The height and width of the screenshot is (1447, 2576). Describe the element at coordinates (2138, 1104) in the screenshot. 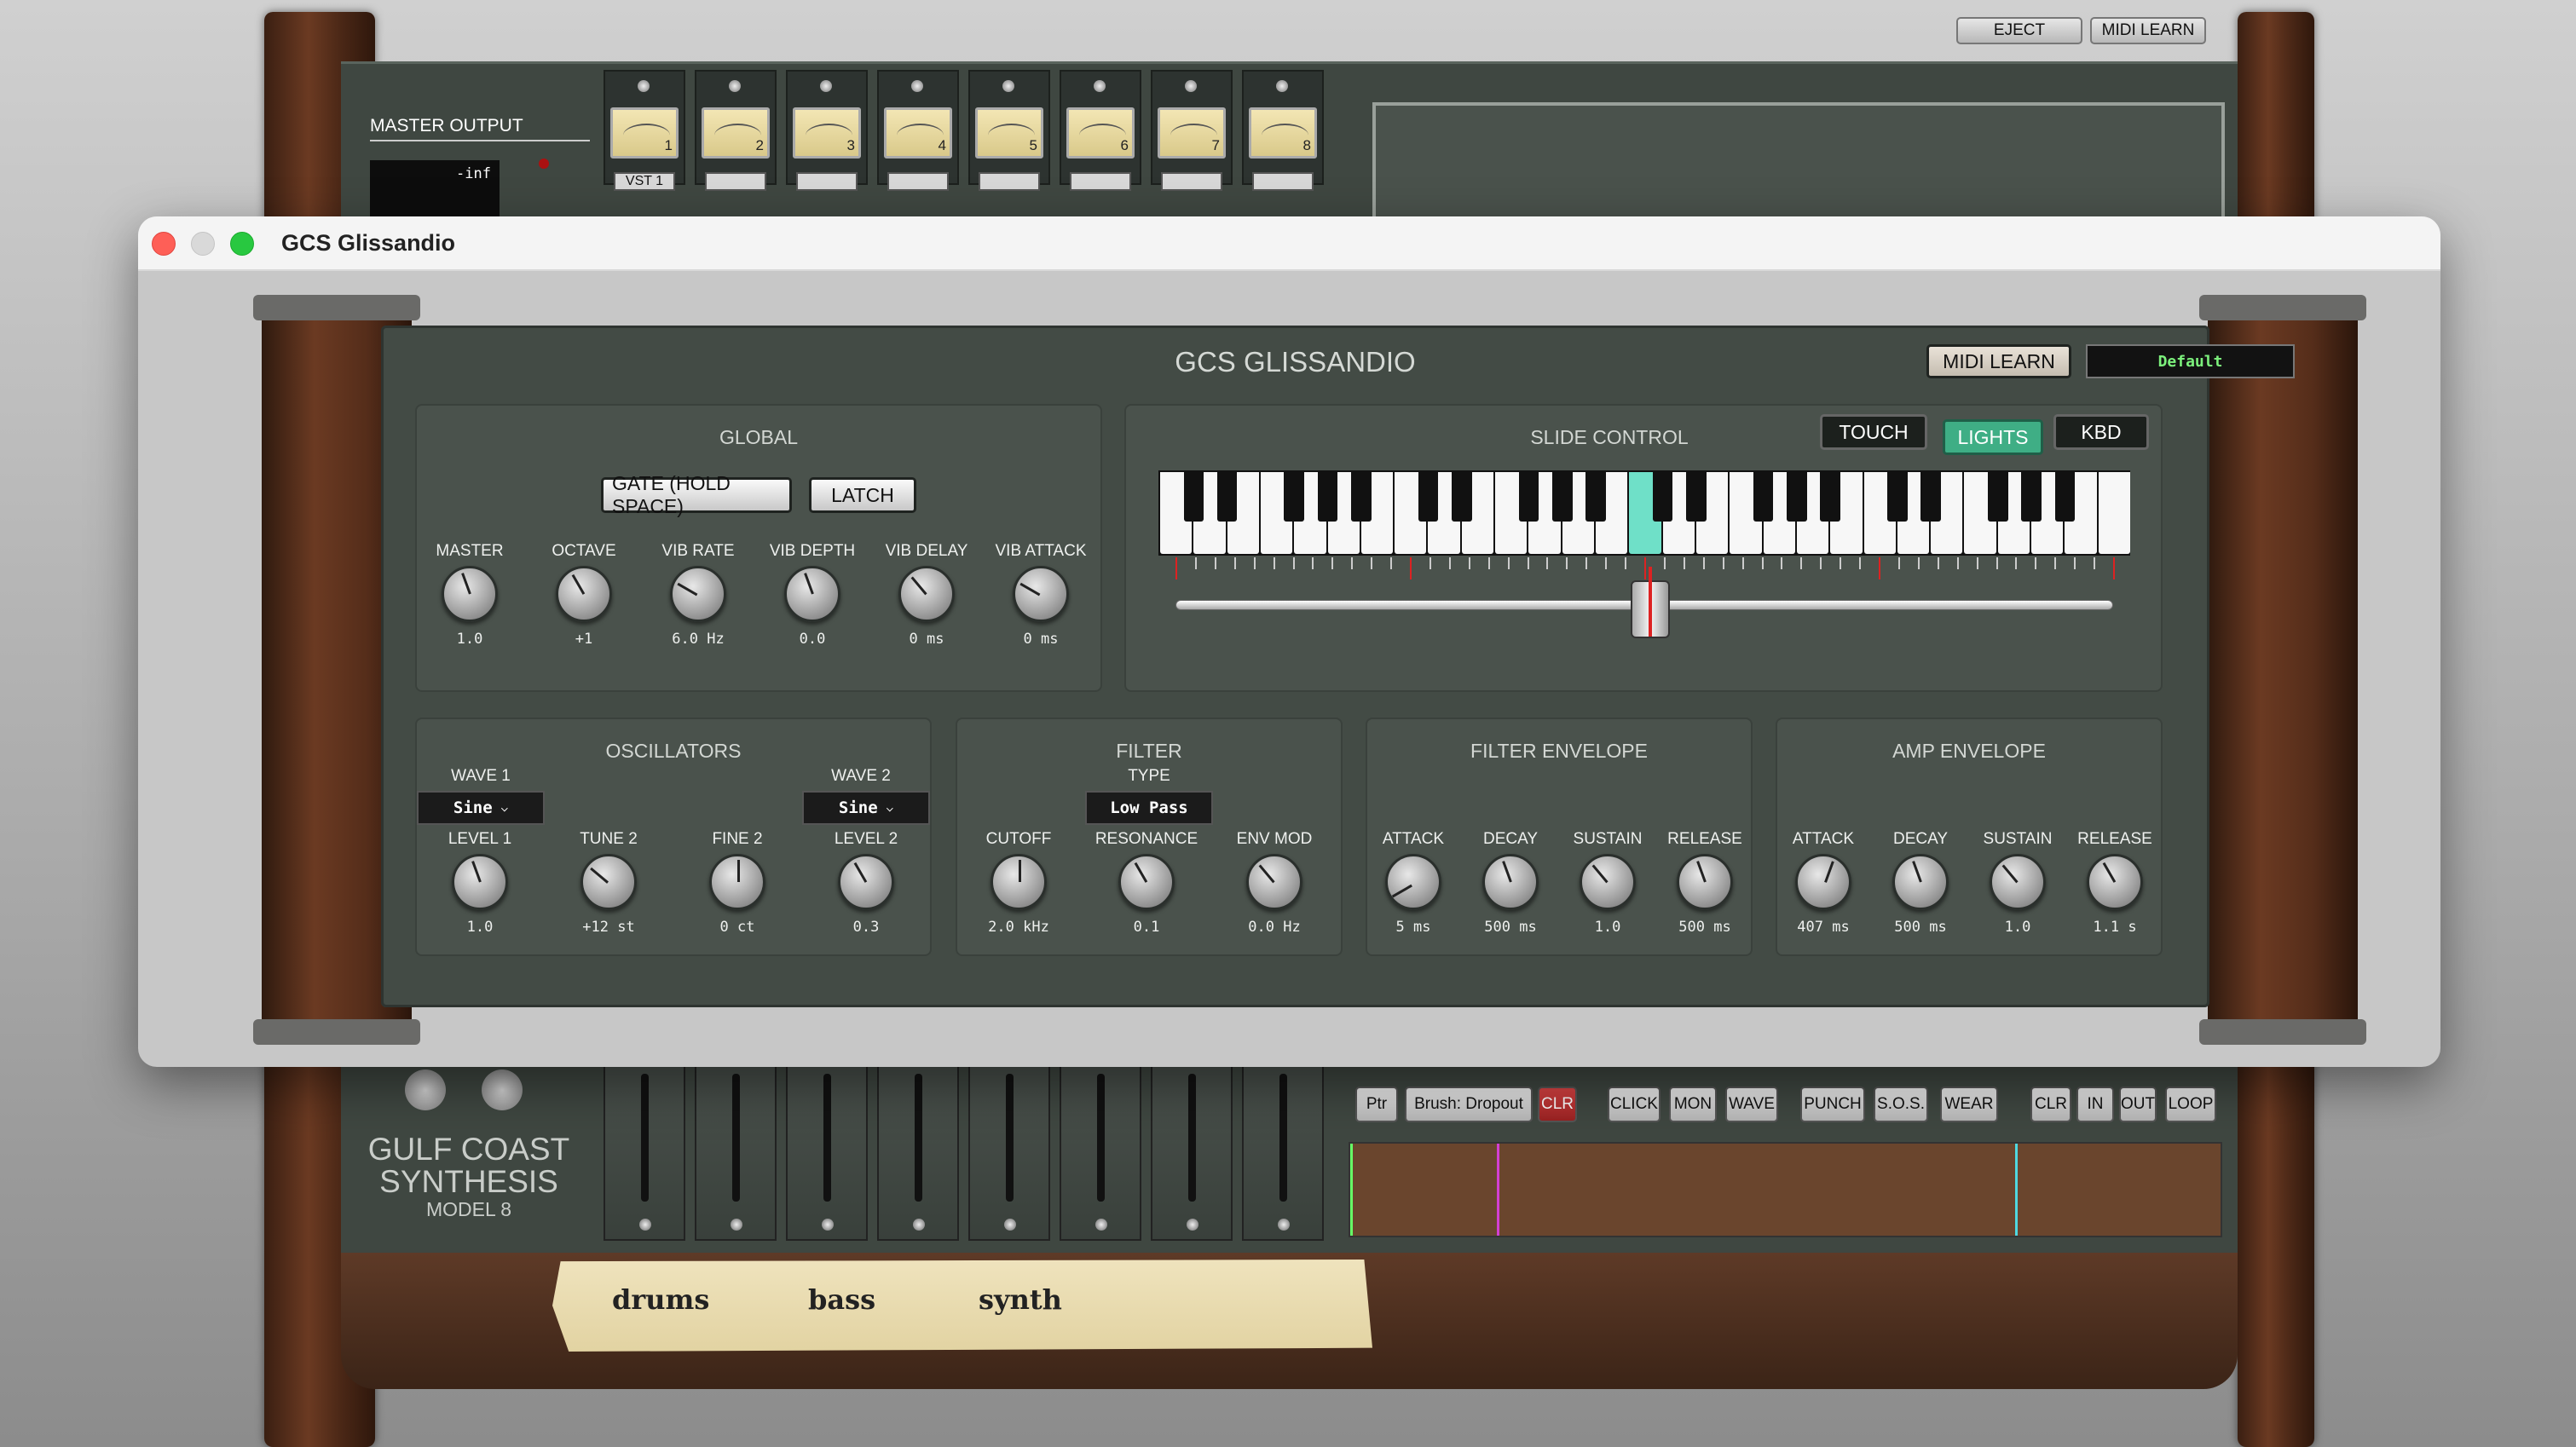

I see `tape-button-out: OUT` at that location.